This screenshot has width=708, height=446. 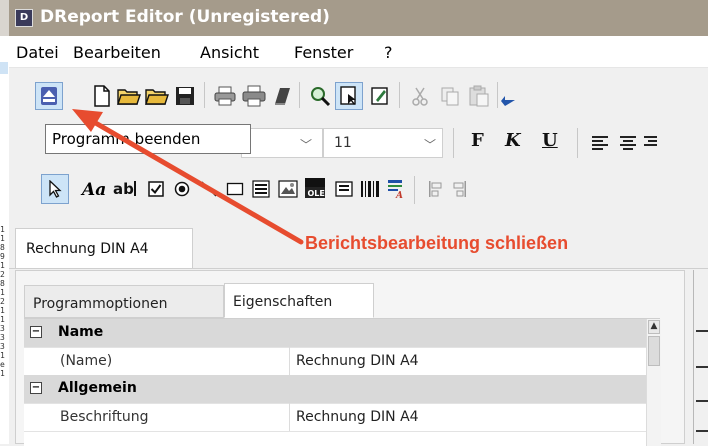 I want to click on text-tool-button: Aa, so click(x=94, y=190).